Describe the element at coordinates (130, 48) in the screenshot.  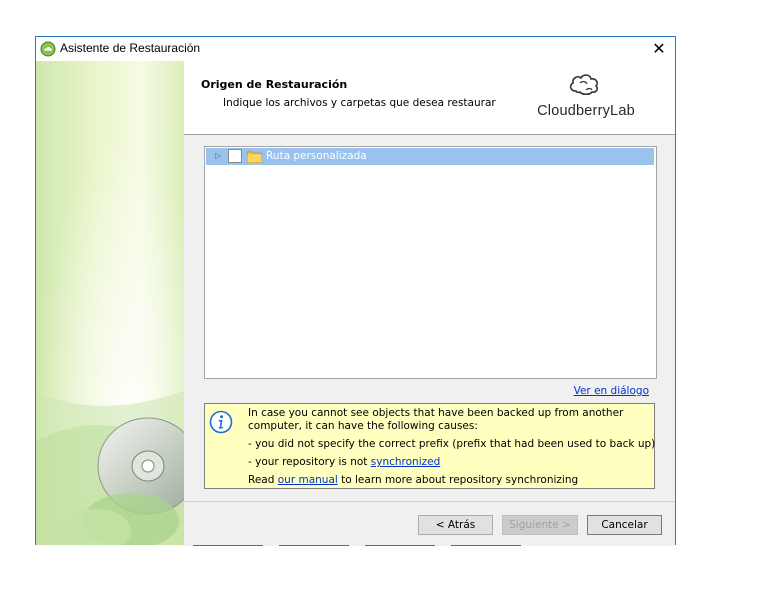
I see `window-title: Asistente de Restauración` at that location.